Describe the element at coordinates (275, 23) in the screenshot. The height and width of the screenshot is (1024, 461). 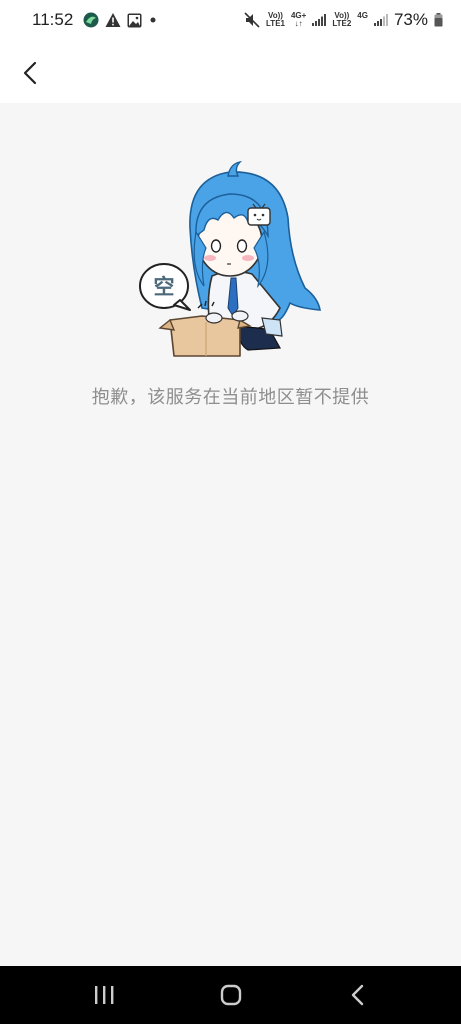
I see `network1-bottom: LTE1` at that location.